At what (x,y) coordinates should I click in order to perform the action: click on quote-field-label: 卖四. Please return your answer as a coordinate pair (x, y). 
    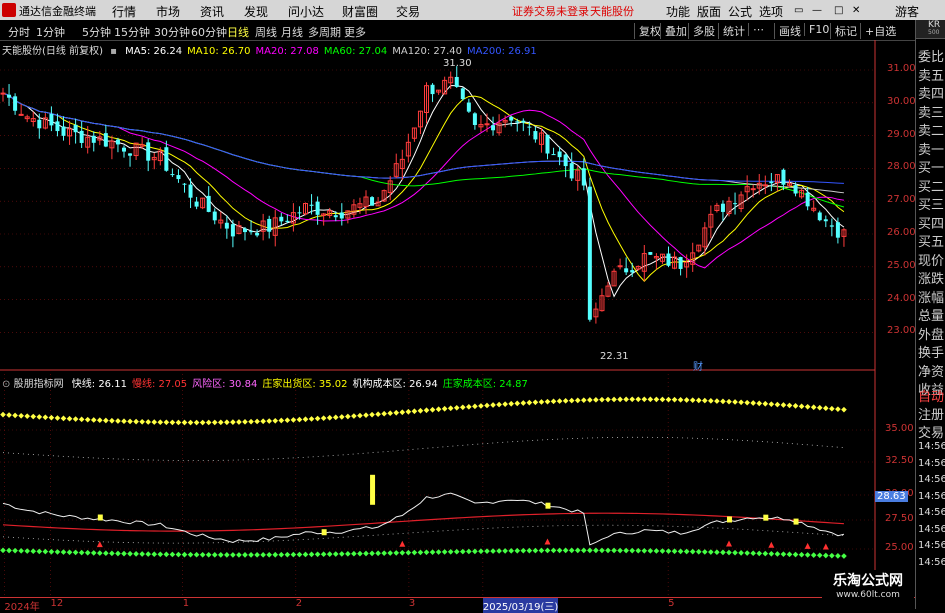
    Looking at the image, I should click on (931, 92).